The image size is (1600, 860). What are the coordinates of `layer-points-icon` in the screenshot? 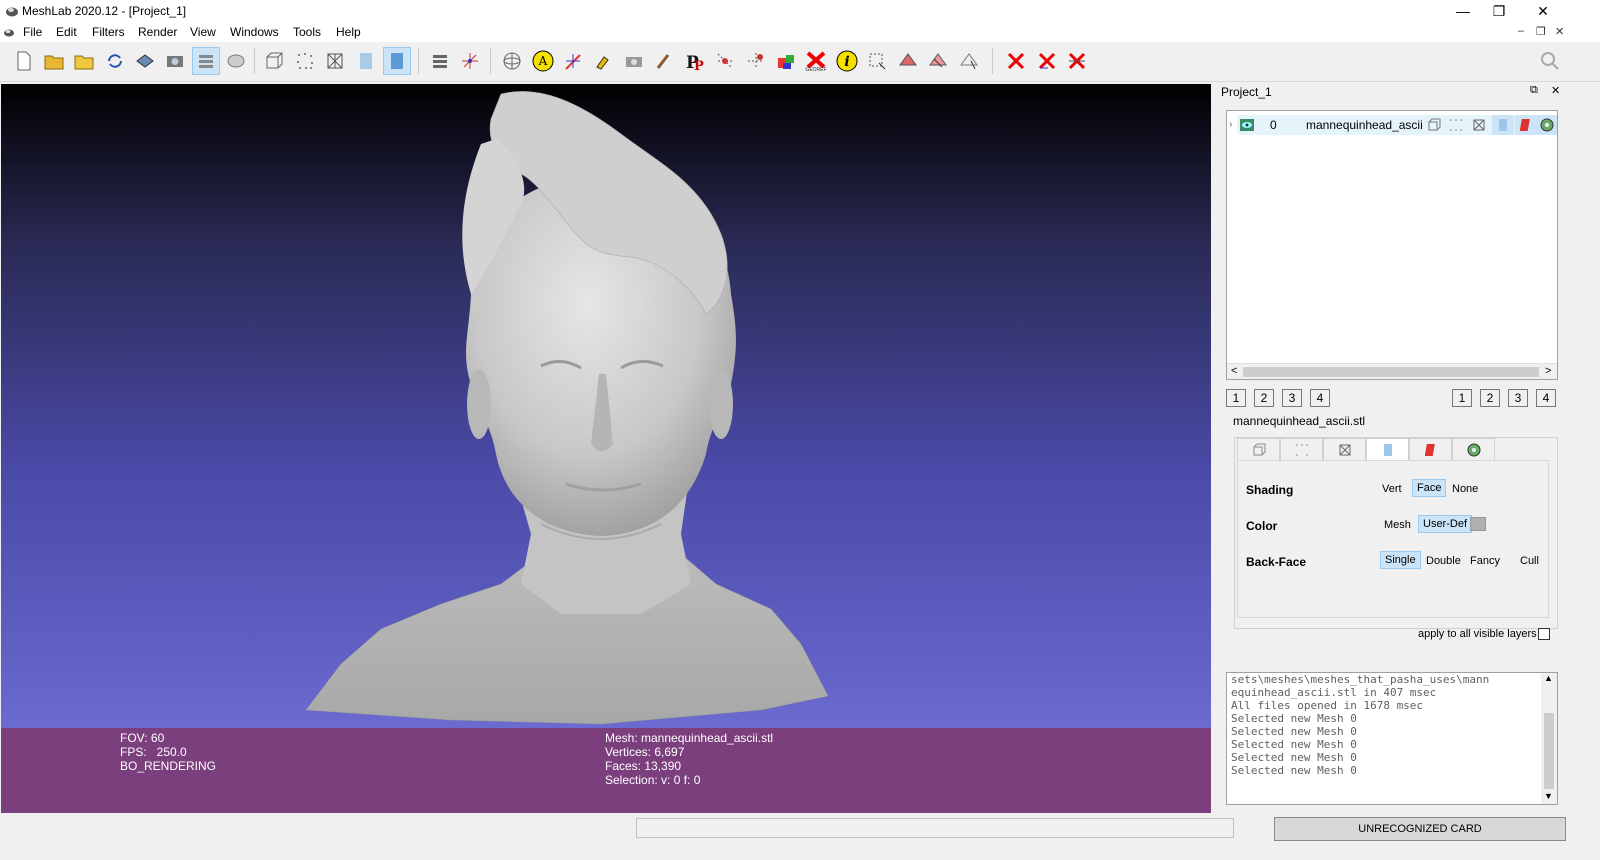 It's located at (1456, 125).